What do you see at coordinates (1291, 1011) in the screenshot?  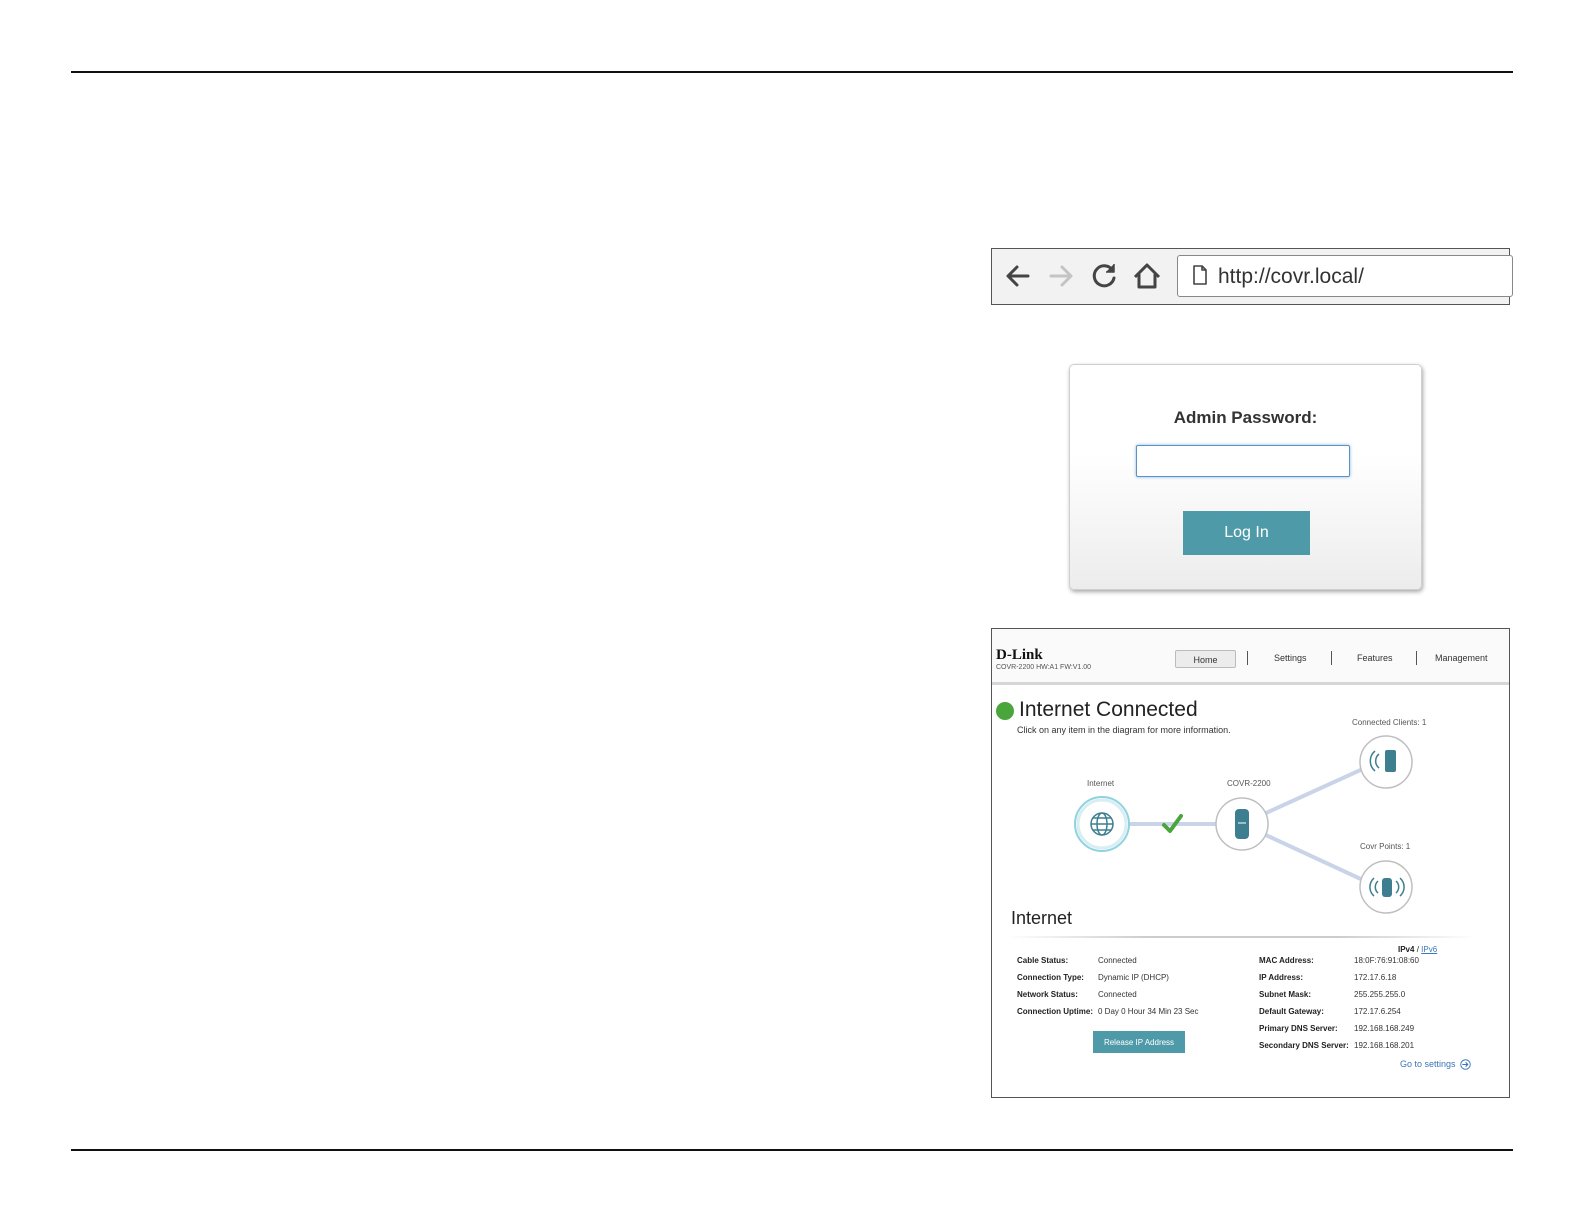 I see `info-label: Default Gateway:` at bounding box center [1291, 1011].